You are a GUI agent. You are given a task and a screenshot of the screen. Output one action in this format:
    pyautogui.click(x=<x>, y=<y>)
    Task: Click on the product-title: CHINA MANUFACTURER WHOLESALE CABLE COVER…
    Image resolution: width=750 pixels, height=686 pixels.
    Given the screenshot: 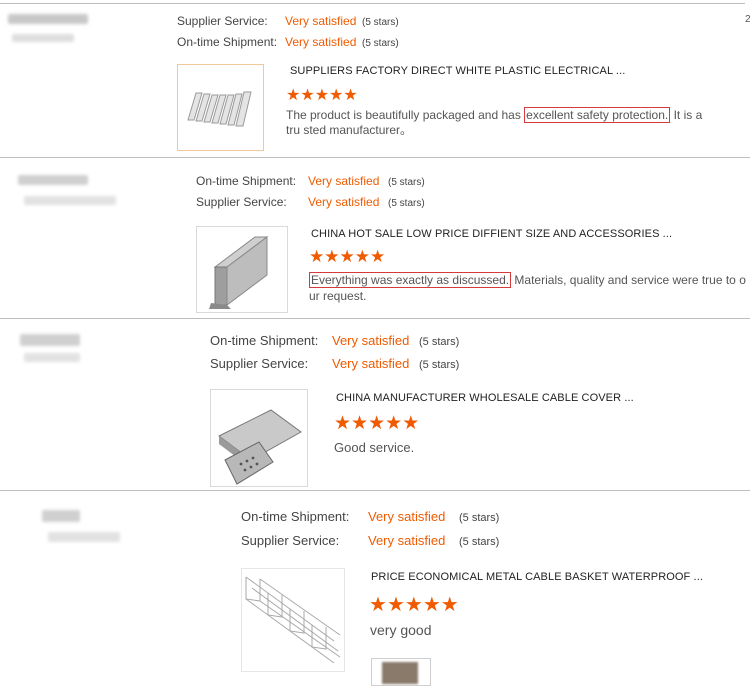 What is the action you would take?
    pyautogui.click(x=485, y=398)
    